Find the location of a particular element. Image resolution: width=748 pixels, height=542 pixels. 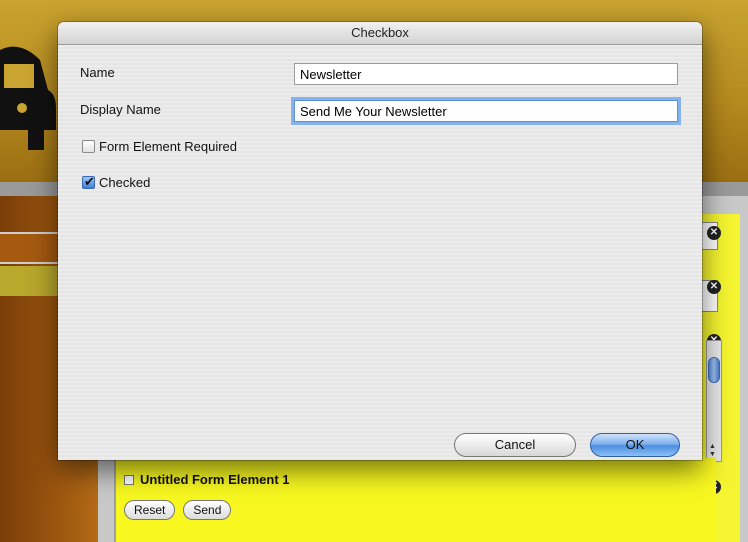

send-button: Send is located at coordinates (207, 510).